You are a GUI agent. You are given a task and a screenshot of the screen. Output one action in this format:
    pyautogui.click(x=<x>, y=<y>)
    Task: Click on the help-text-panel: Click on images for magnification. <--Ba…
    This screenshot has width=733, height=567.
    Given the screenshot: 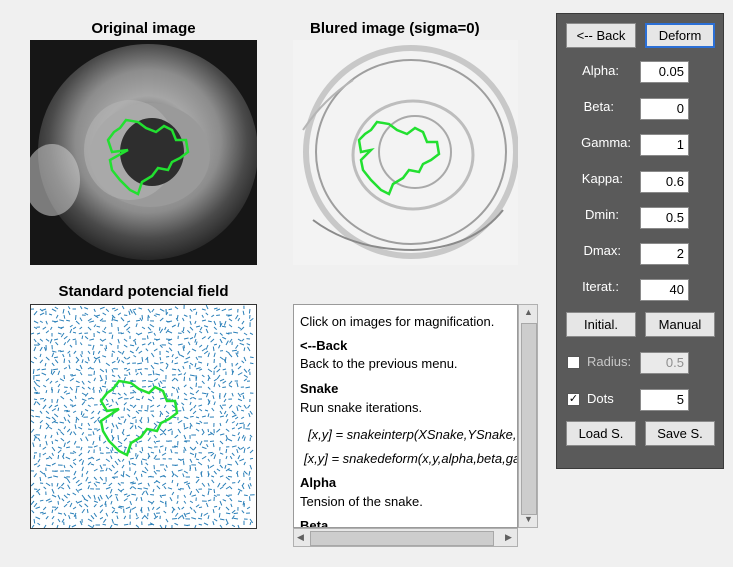 What is the action you would take?
    pyautogui.click(x=416, y=426)
    